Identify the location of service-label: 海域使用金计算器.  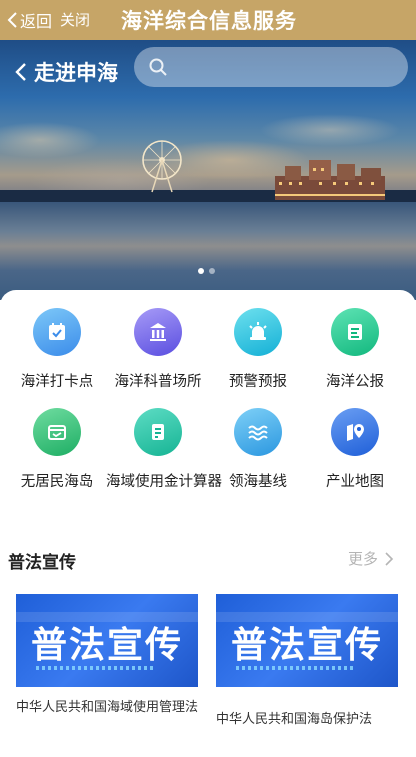
(164, 482).